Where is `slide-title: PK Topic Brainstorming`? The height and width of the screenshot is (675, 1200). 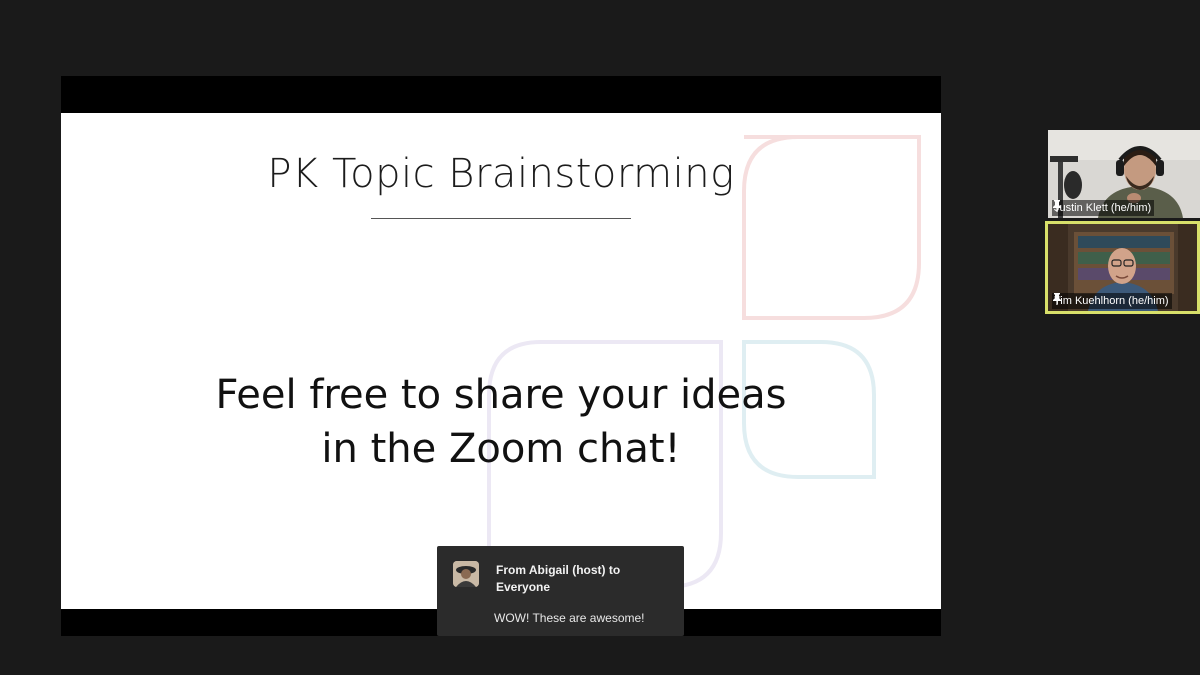 slide-title: PK Topic Brainstorming is located at coordinates (501, 174).